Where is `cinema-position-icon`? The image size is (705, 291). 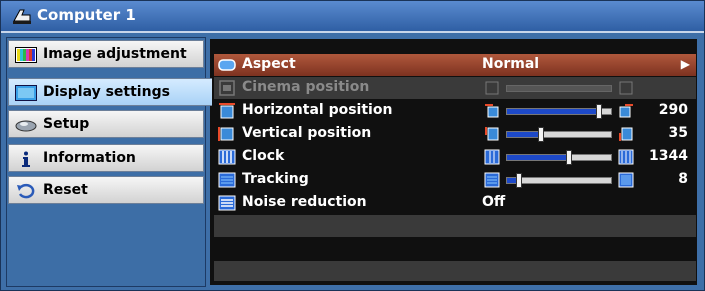
cinema-position-icon is located at coordinates (227, 88).